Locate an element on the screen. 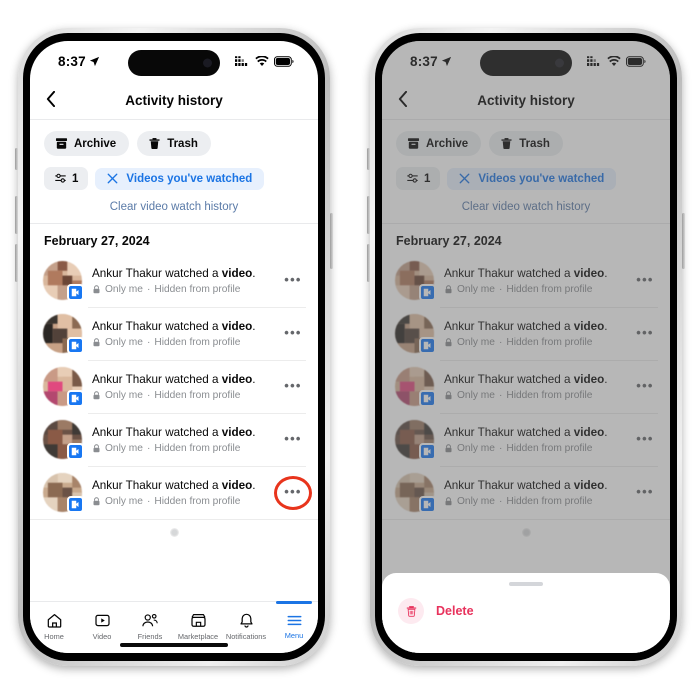  tab-friends-label: Friends is located at coordinates (150, 636).